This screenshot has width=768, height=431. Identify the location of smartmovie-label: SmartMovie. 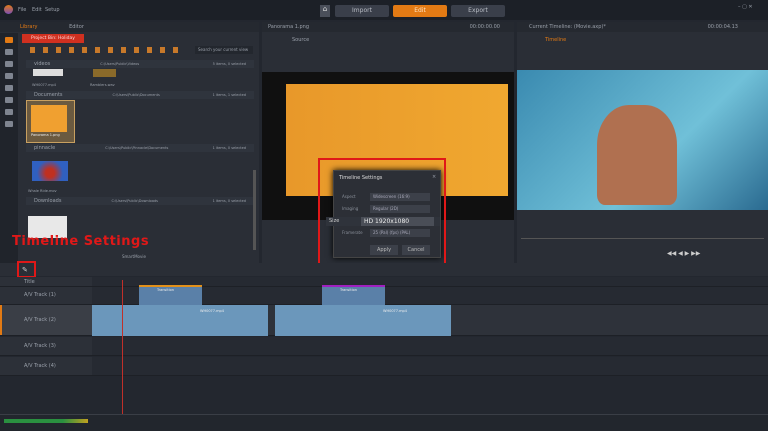
(134, 256).